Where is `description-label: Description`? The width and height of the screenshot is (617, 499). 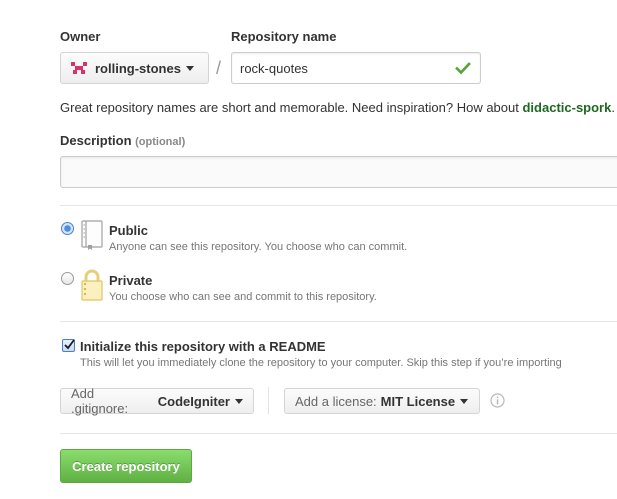
description-label: Description is located at coordinates (96, 140).